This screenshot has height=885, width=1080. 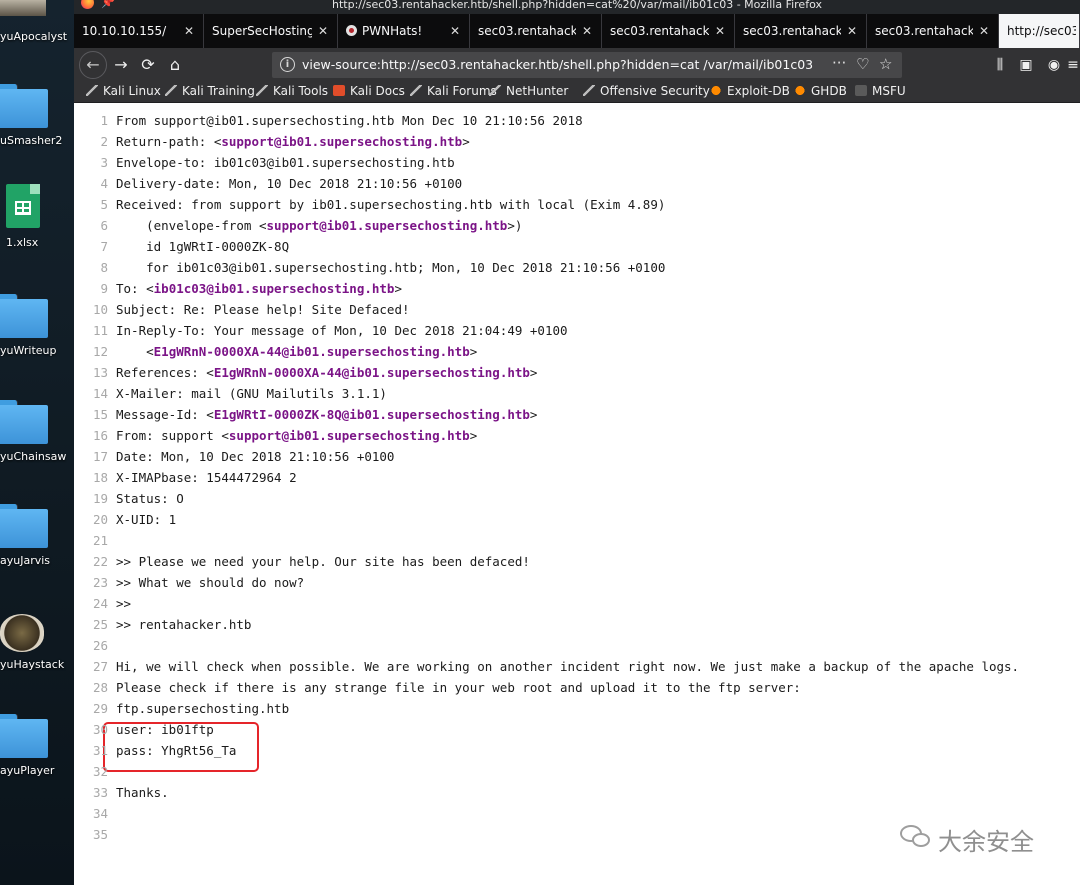 I want to click on tab-6: sec03.rentahacker. ✕, so click(x=801, y=31).